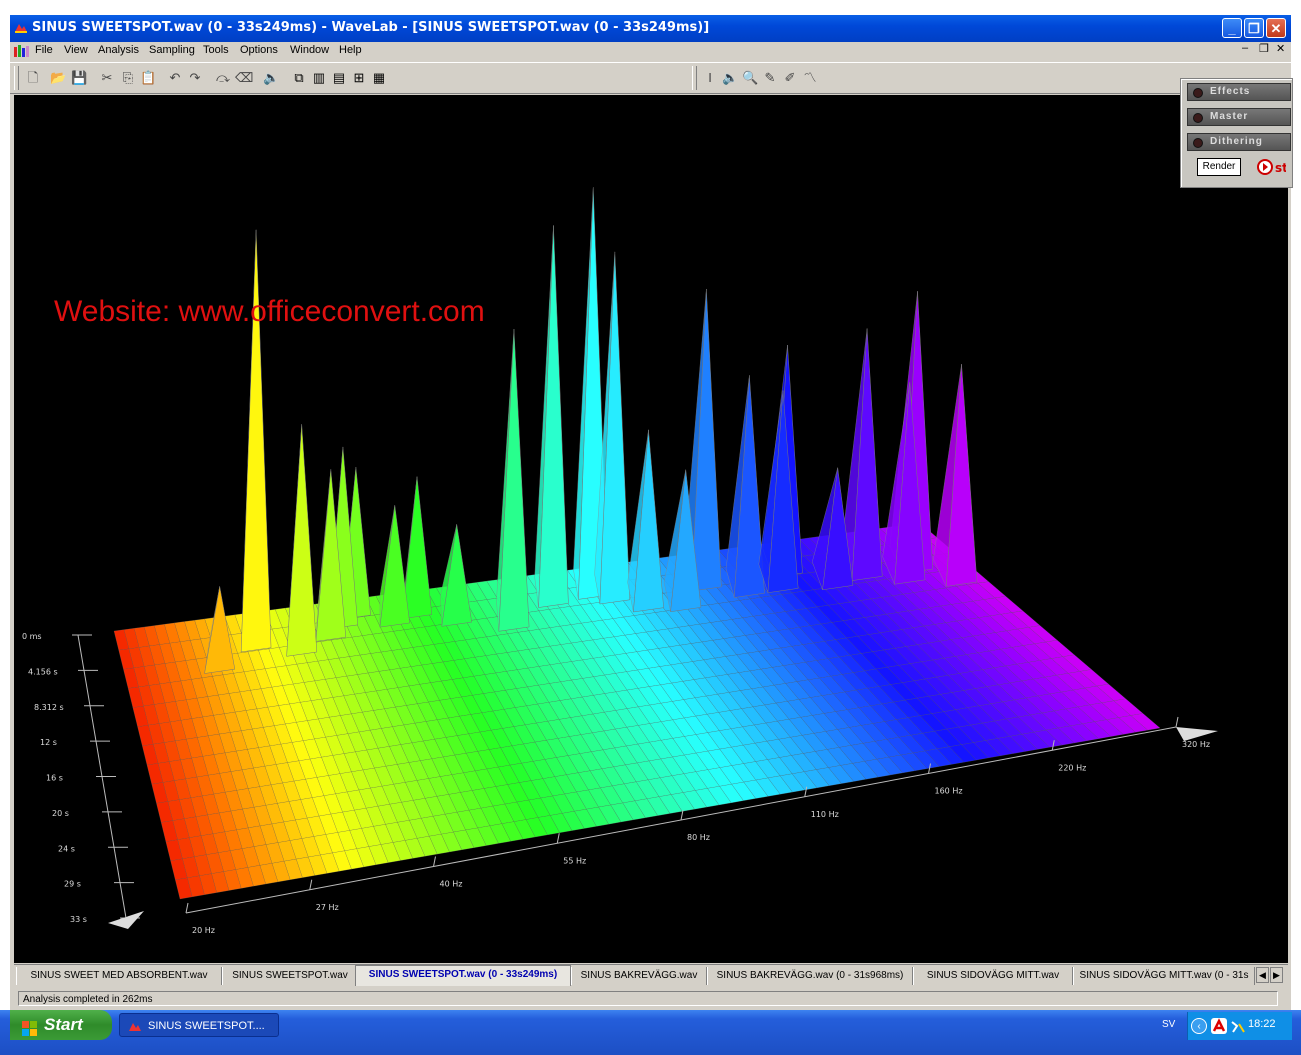  Describe the element at coordinates (271, 78) in the screenshot. I see `speaker-icon: 🔈` at that location.